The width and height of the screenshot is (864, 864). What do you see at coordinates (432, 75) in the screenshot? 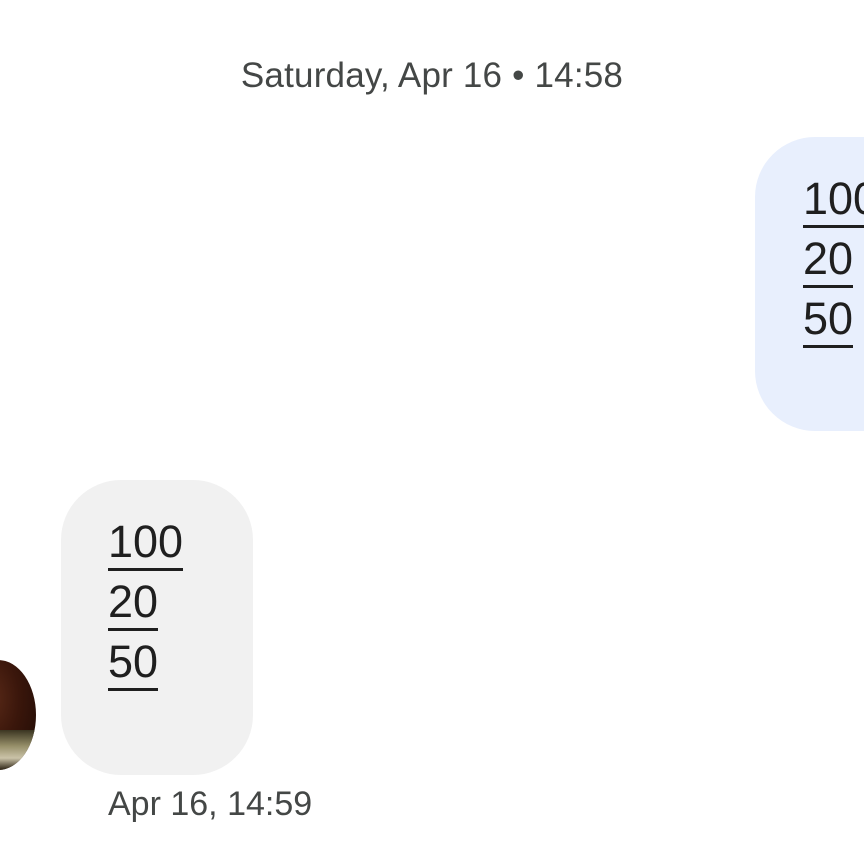
I see `date-header: Saturday, Apr 16 • 14:58` at bounding box center [432, 75].